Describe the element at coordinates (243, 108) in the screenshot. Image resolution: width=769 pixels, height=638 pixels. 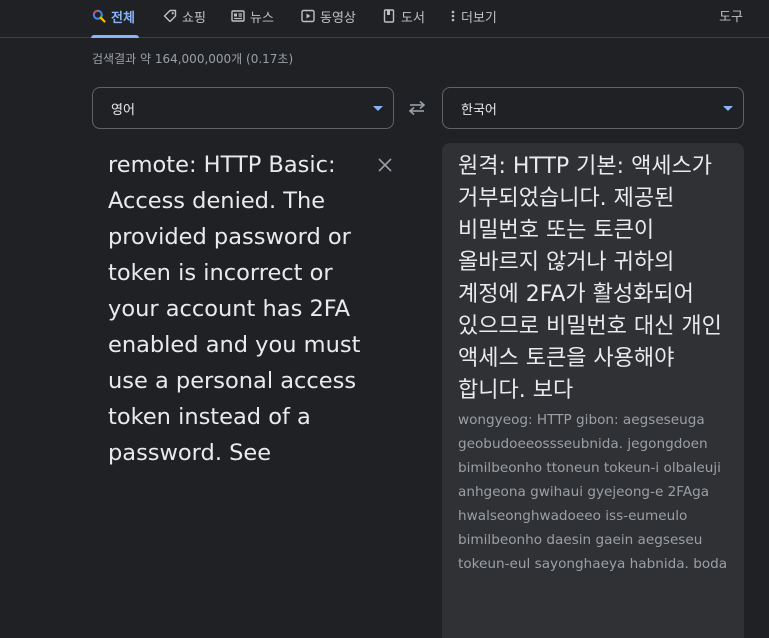
I see `source-language-select: 영어` at that location.